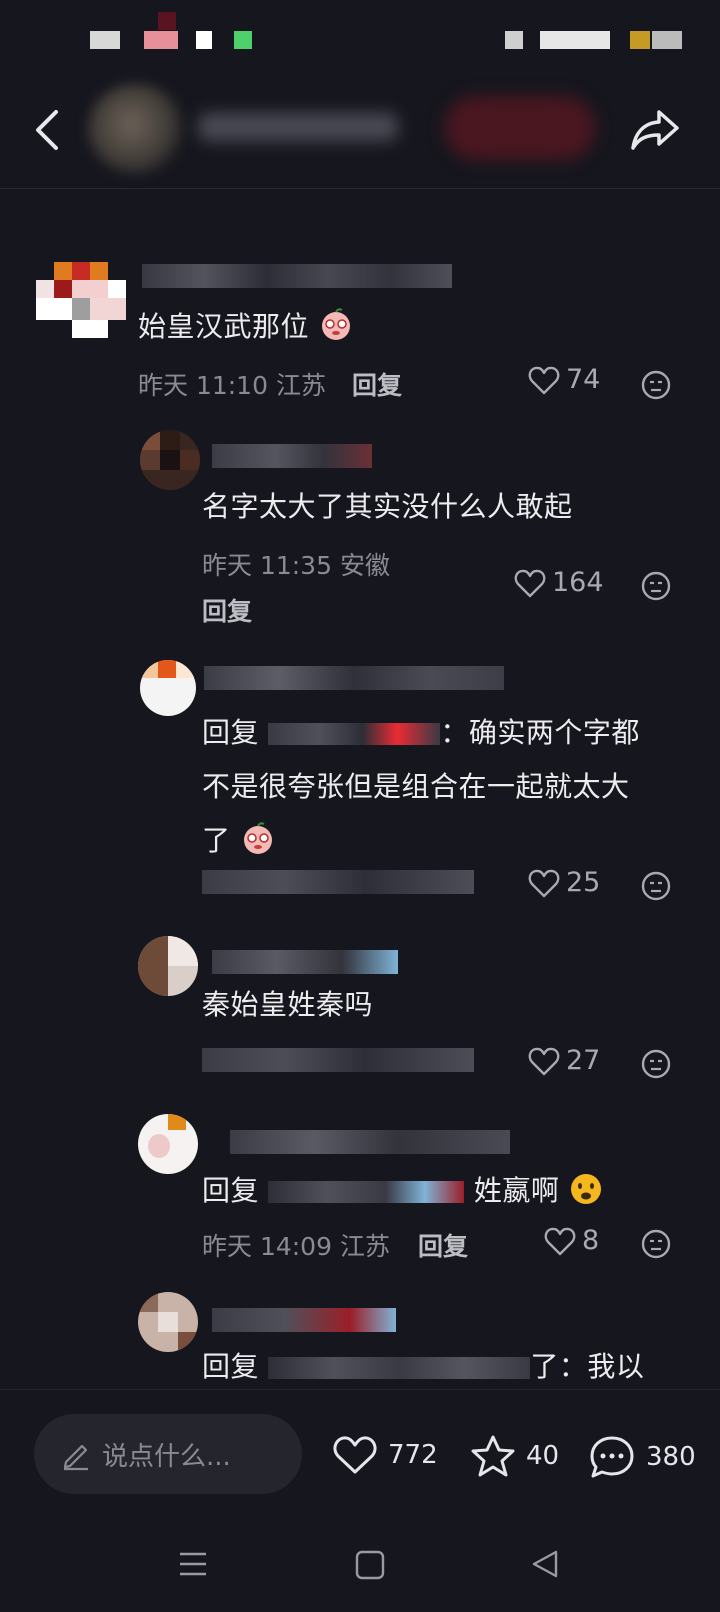  Describe the element at coordinates (385, 1455) in the screenshot. I see `like-post-button: 772` at that location.